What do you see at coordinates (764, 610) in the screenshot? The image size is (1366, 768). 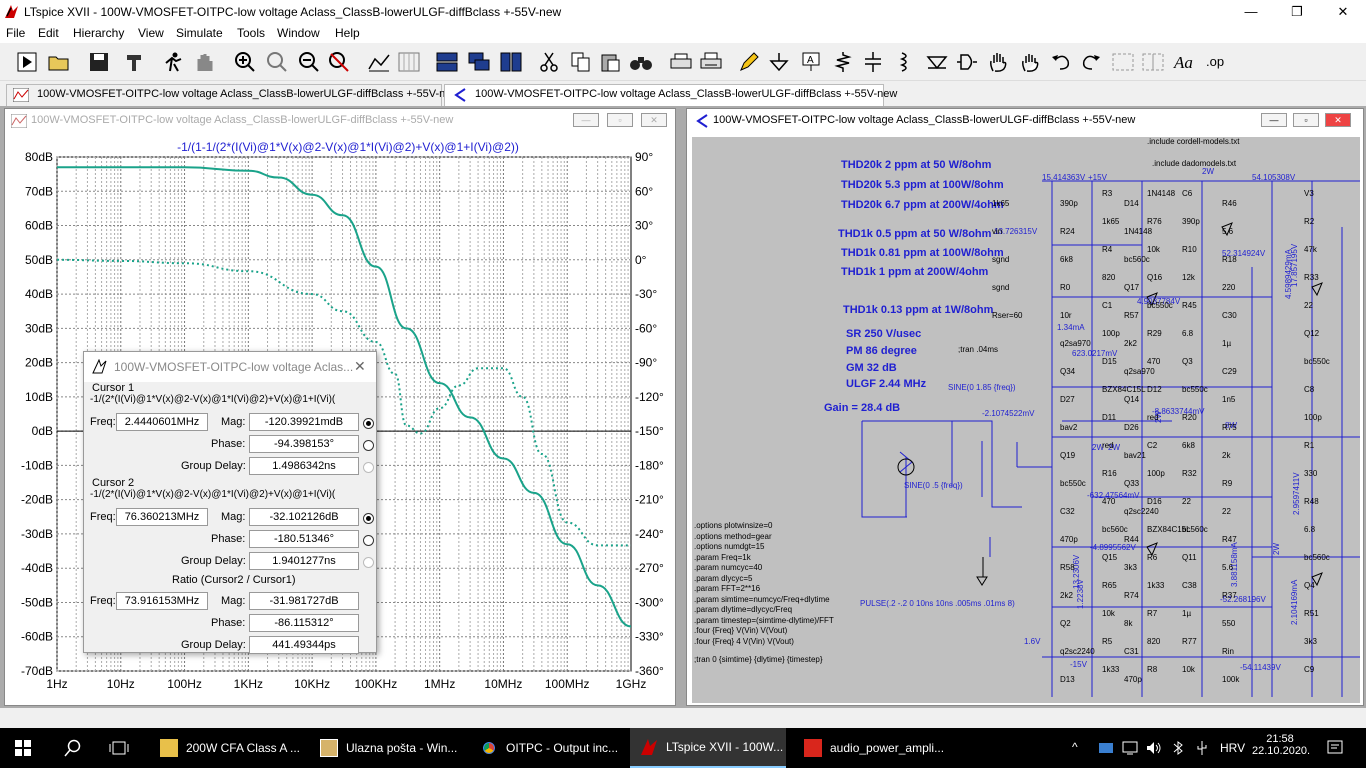 I see `spice-directive-line: .param dlytime=dlycyc/Freq` at bounding box center [764, 610].